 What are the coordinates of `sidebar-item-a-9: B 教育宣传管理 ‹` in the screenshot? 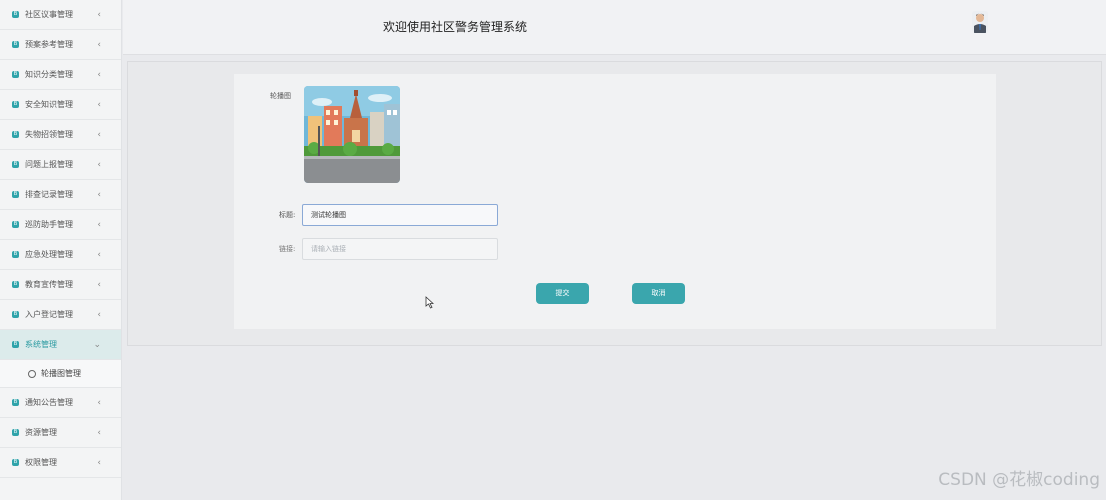 It's located at (60, 285).